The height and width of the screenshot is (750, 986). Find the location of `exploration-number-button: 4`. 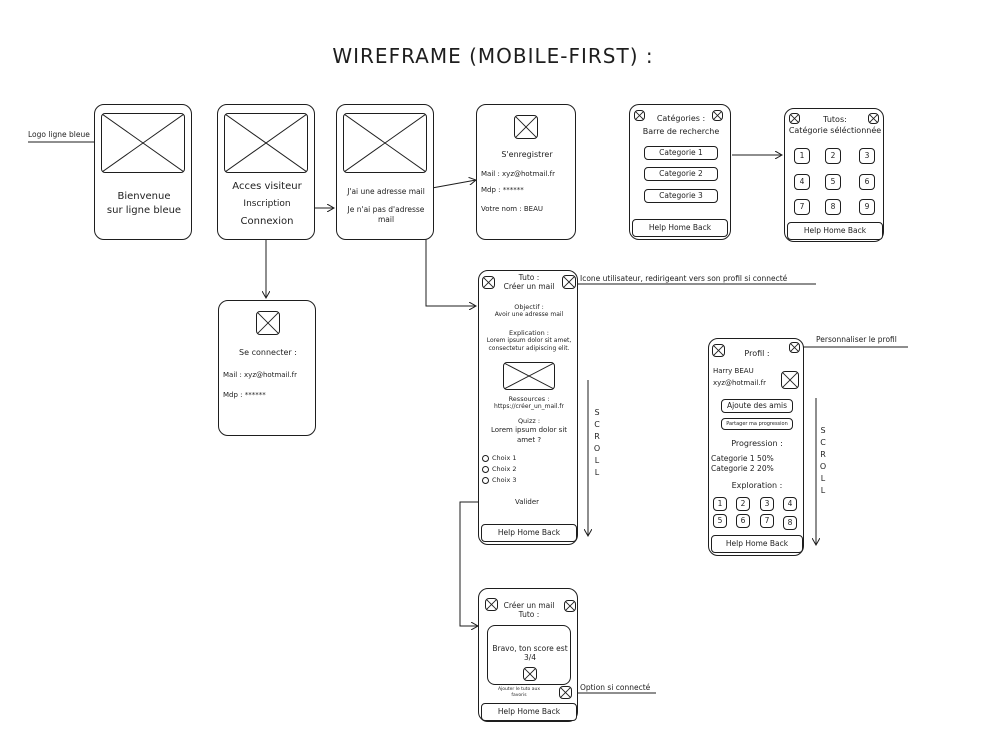

exploration-number-button: 4 is located at coordinates (790, 504).